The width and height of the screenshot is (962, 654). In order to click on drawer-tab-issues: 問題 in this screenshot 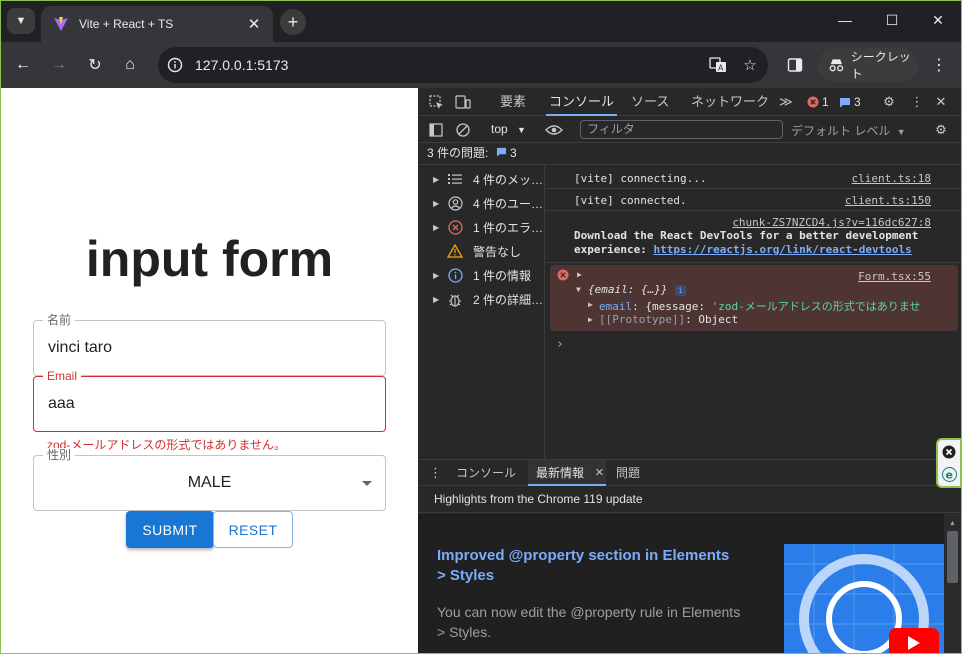, I will do `click(628, 473)`.